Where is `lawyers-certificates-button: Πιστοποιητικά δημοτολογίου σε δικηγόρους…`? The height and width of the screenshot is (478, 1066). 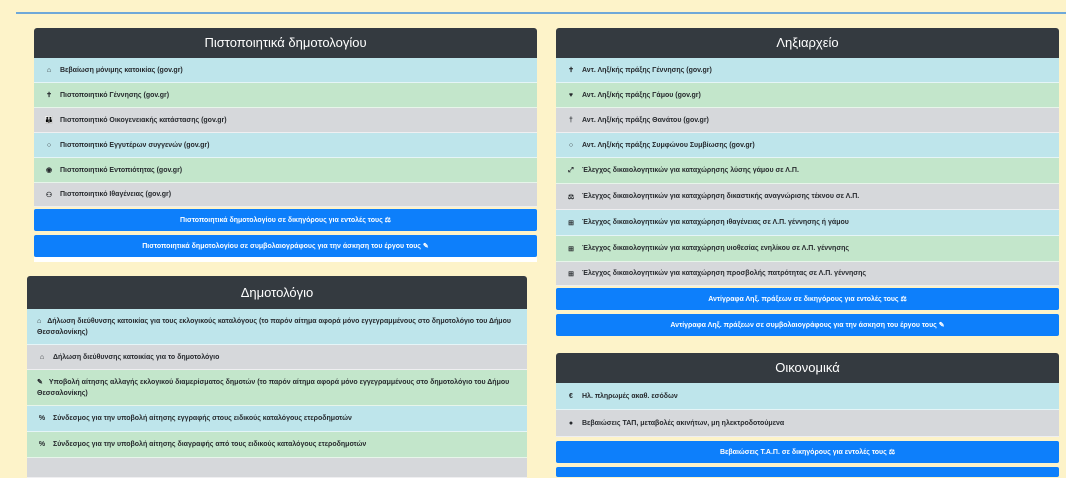
lawyers-certificates-button: Πιστοποιητικά δημοτολογίου σε δικηγόρους… is located at coordinates (285, 220).